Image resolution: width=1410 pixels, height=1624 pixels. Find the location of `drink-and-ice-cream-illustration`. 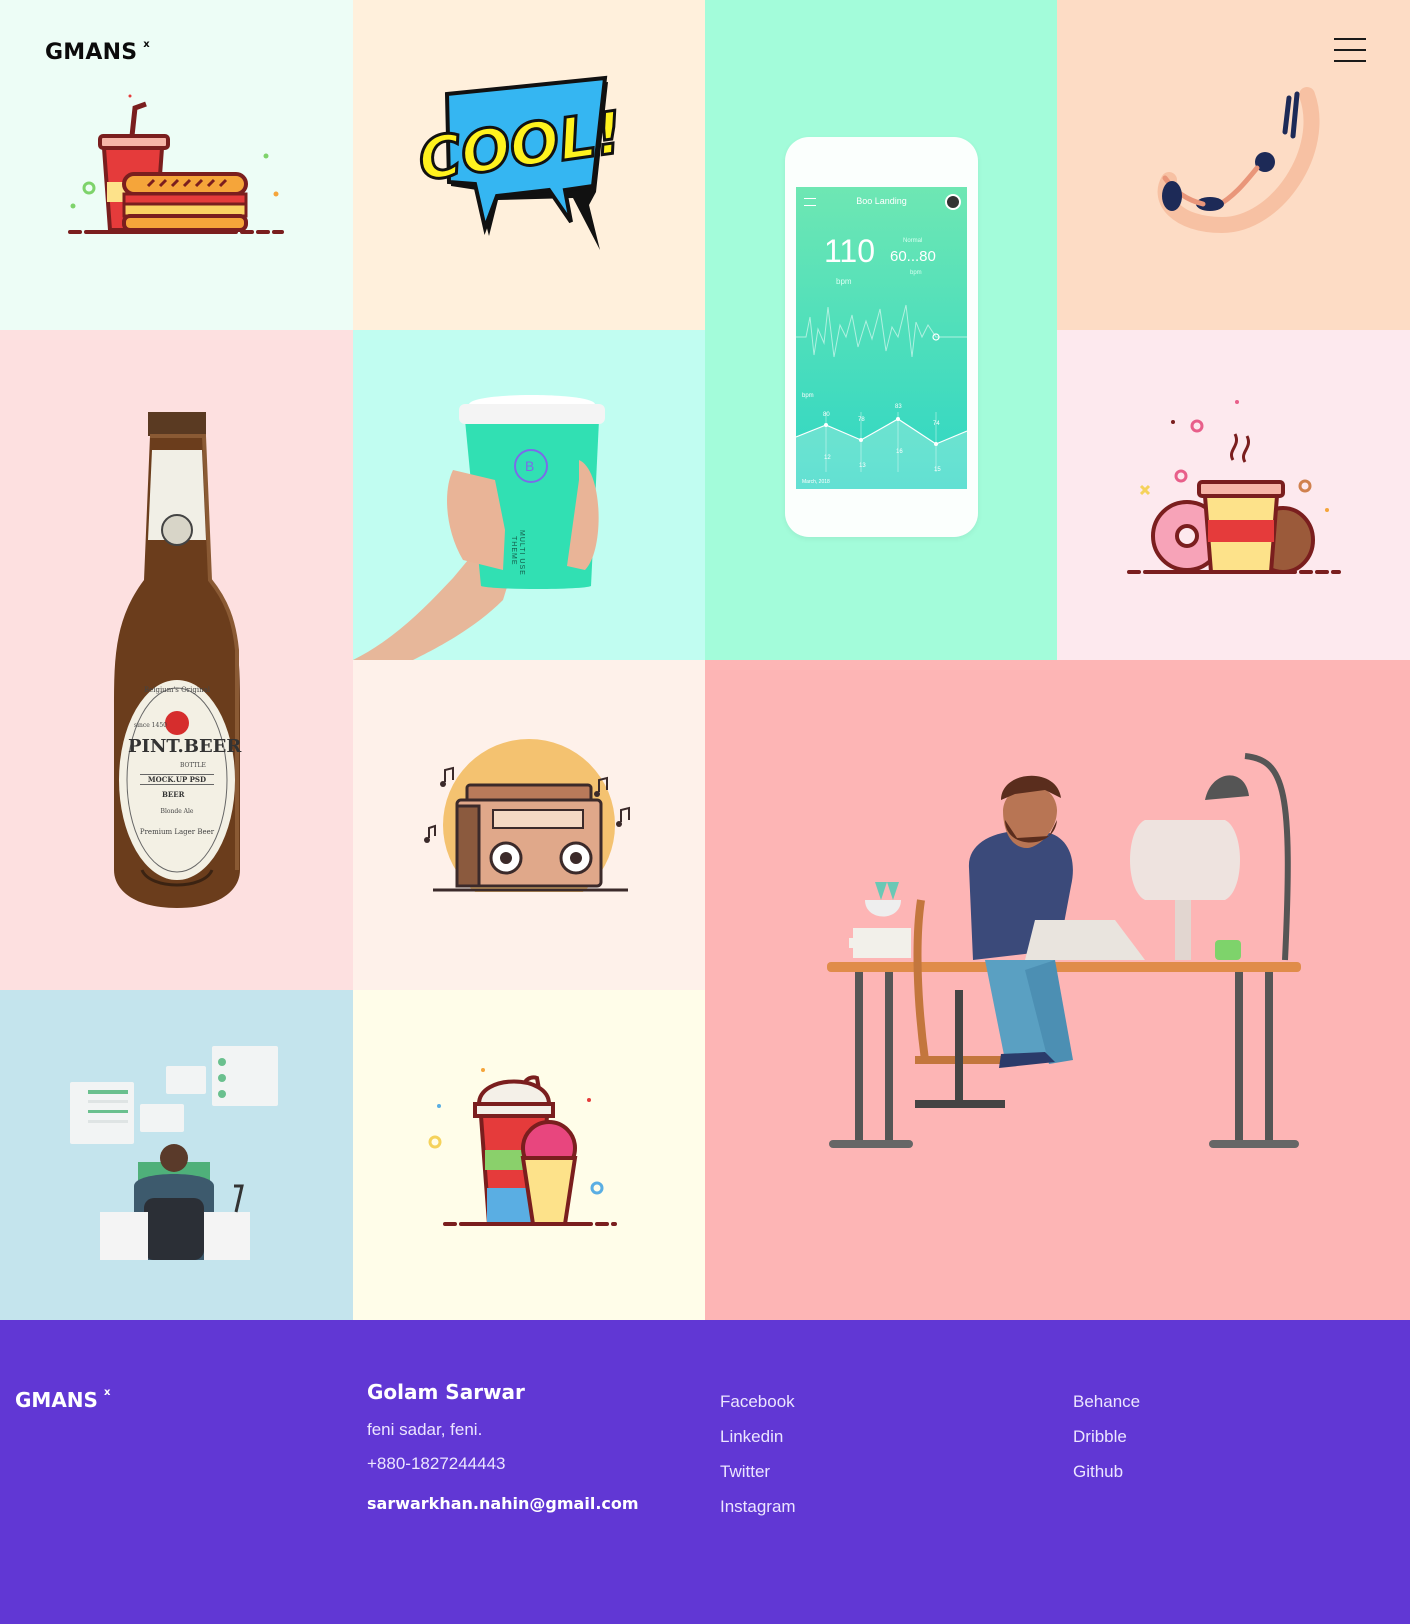

drink-and-ice-cream-illustration is located at coordinates (529, 1155).